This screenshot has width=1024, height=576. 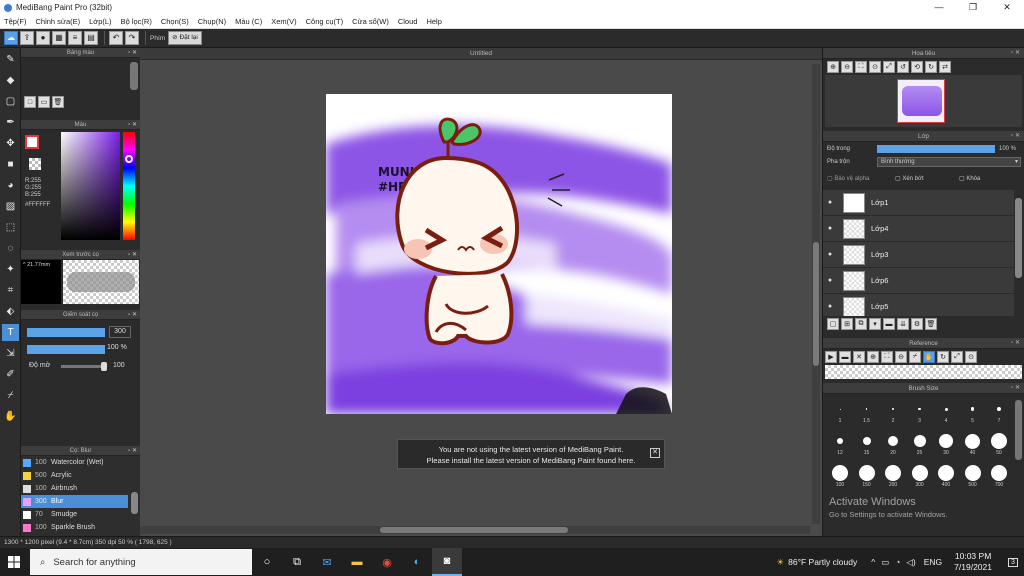 What do you see at coordinates (10, 416) in the screenshot?
I see `hand-tool-icon: ✋` at bounding box center [10, 416].